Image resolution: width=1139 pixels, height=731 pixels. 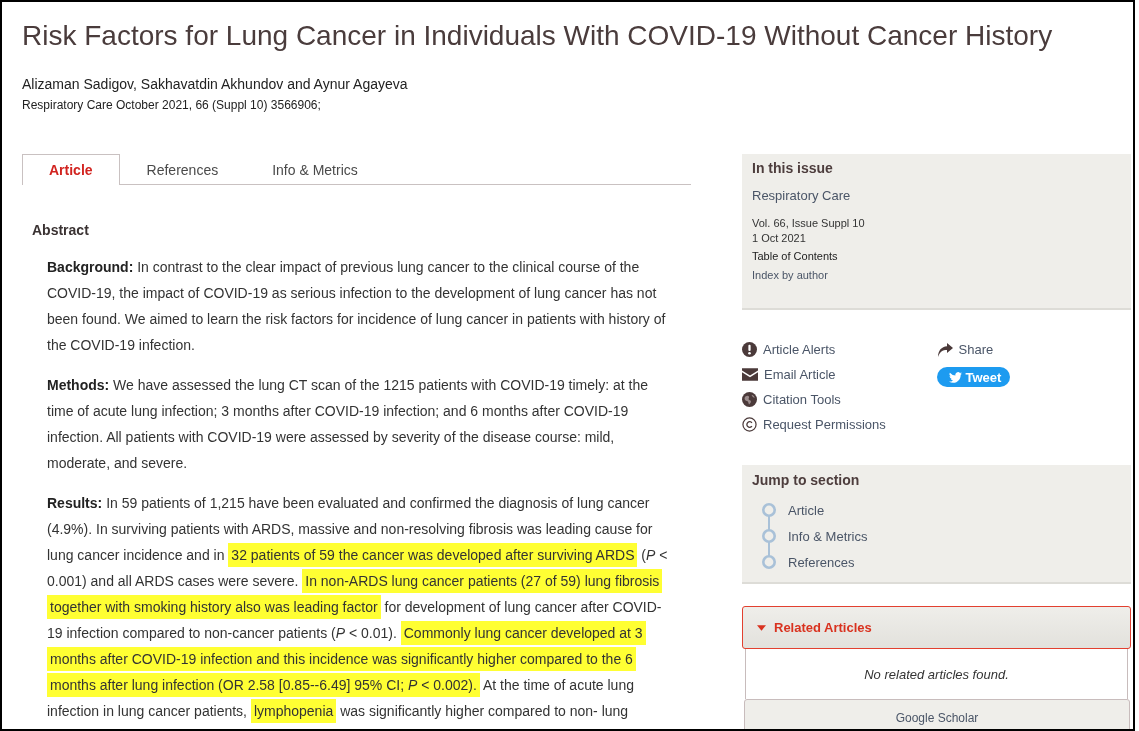 What do you see at coordinates (799, 349) in the screenshot?
I see `article-tool-link: Article Alerts` at bounding box center [799, 349].